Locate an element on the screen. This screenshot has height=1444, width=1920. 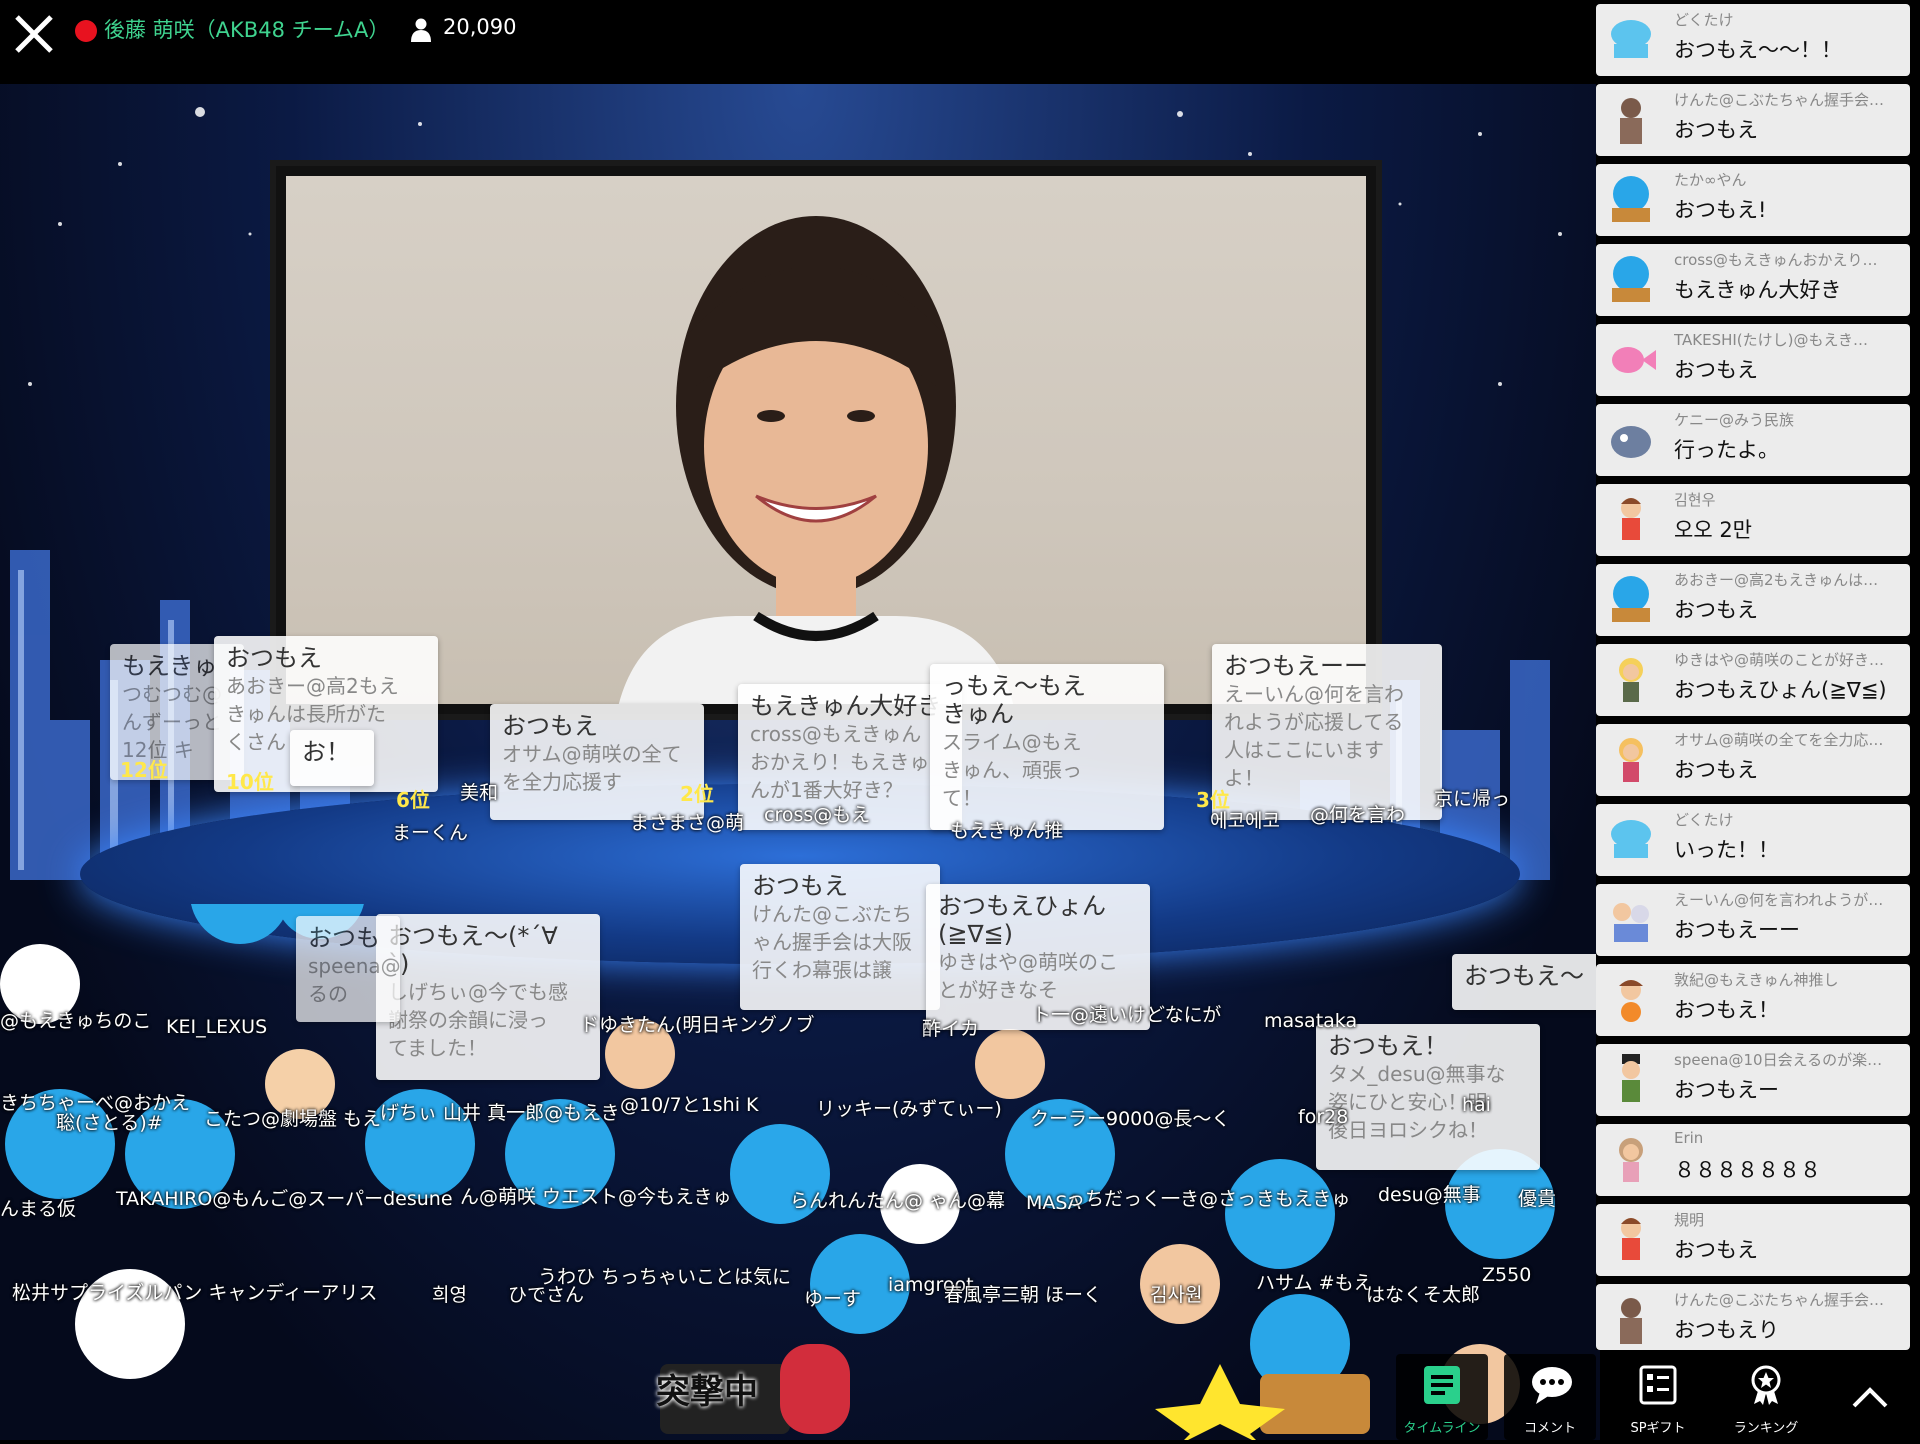
timeline-comment: けんた@こぶたちゃん握手会… おつもえ is located at coordinates (1753, 120).